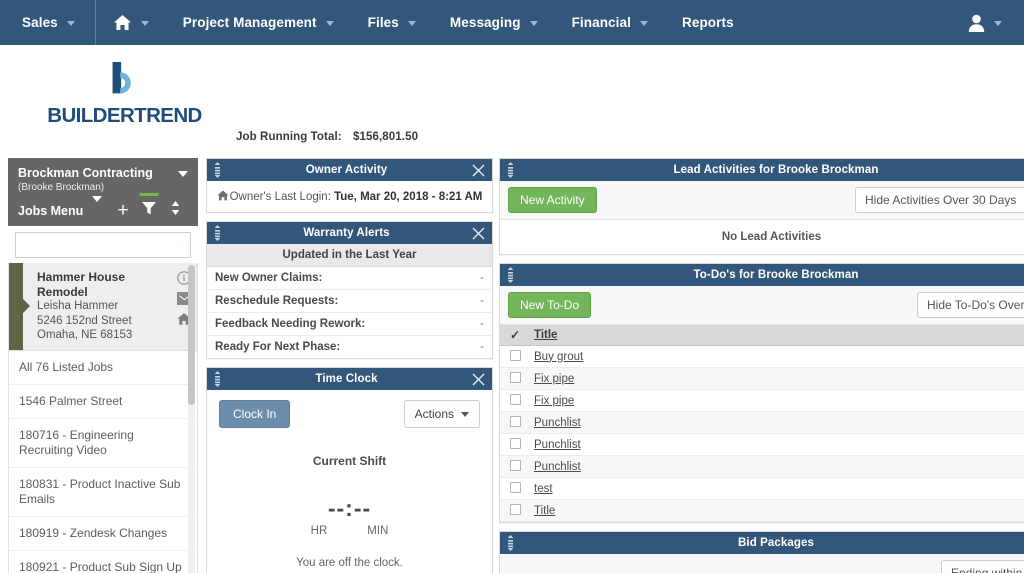 The height and width of the screenshot is (573, 1024). Describe the element at coordinates (149, 206) in the screenshot. I see `filter-jobs-icon` at that location.